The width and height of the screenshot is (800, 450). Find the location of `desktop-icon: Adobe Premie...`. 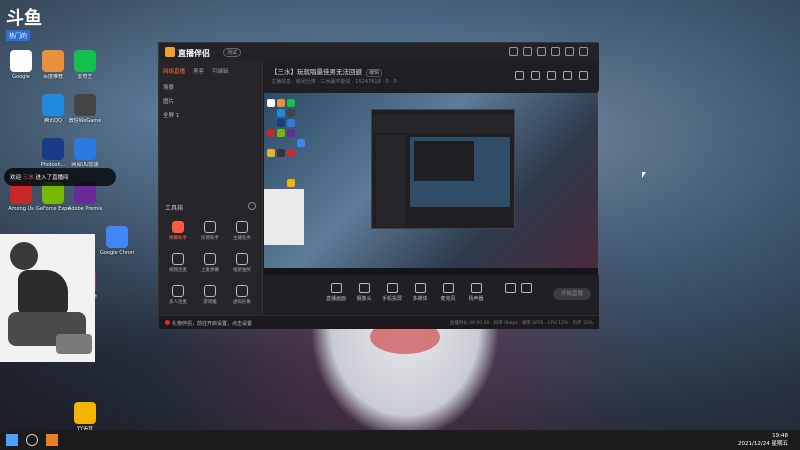

desktop-icon: Adobe Premie... is located at coordinates (85, 197).